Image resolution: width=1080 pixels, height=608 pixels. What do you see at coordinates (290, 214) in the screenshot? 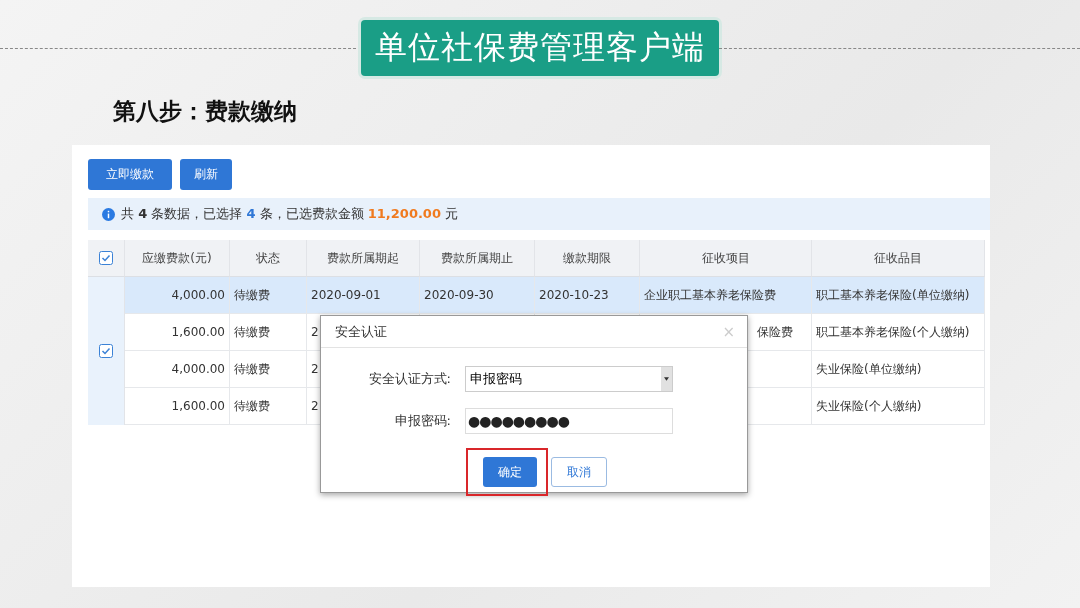
I see `selection-summary: 共 4 条数据，已选择 4 条，已选费款金额 11,200.00 元` at bounding box center [290, 214].